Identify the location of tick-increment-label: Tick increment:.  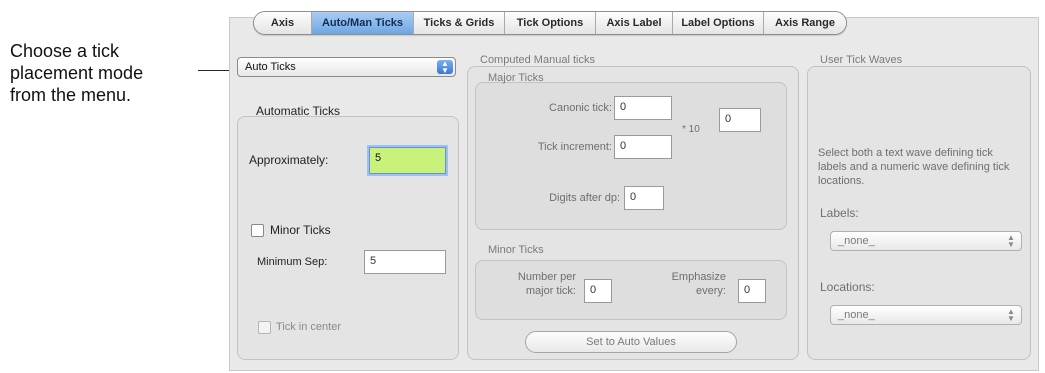
(574, 147).